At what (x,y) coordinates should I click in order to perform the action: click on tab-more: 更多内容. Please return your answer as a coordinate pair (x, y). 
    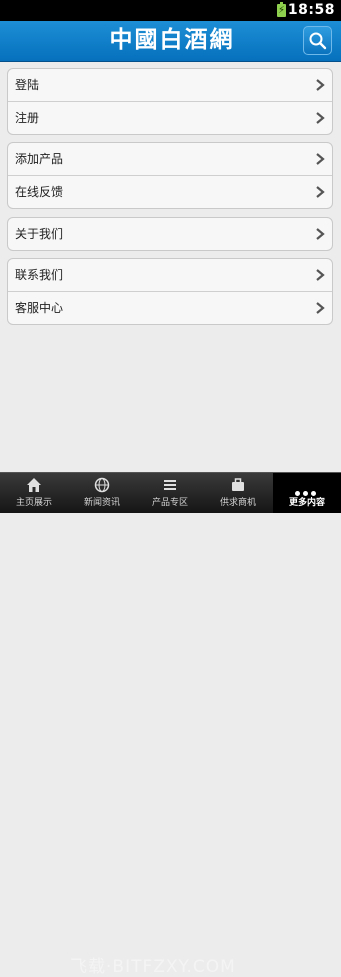
    Looking at the image, I should click on (307, 493).